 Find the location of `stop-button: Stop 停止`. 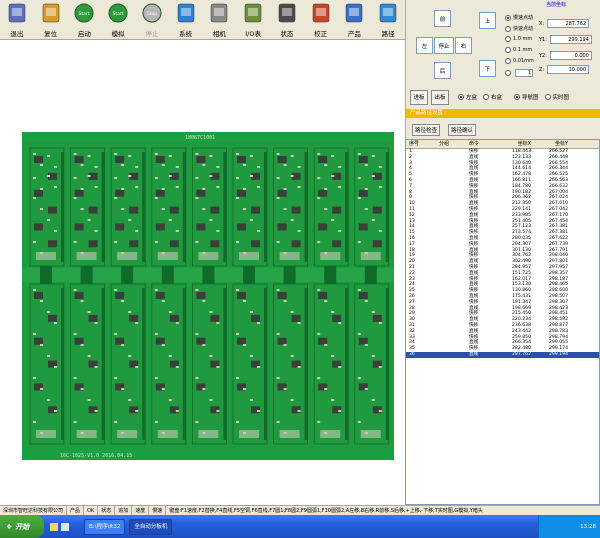

stop-button: Stop 停止 is located at coordinates (152, 20).